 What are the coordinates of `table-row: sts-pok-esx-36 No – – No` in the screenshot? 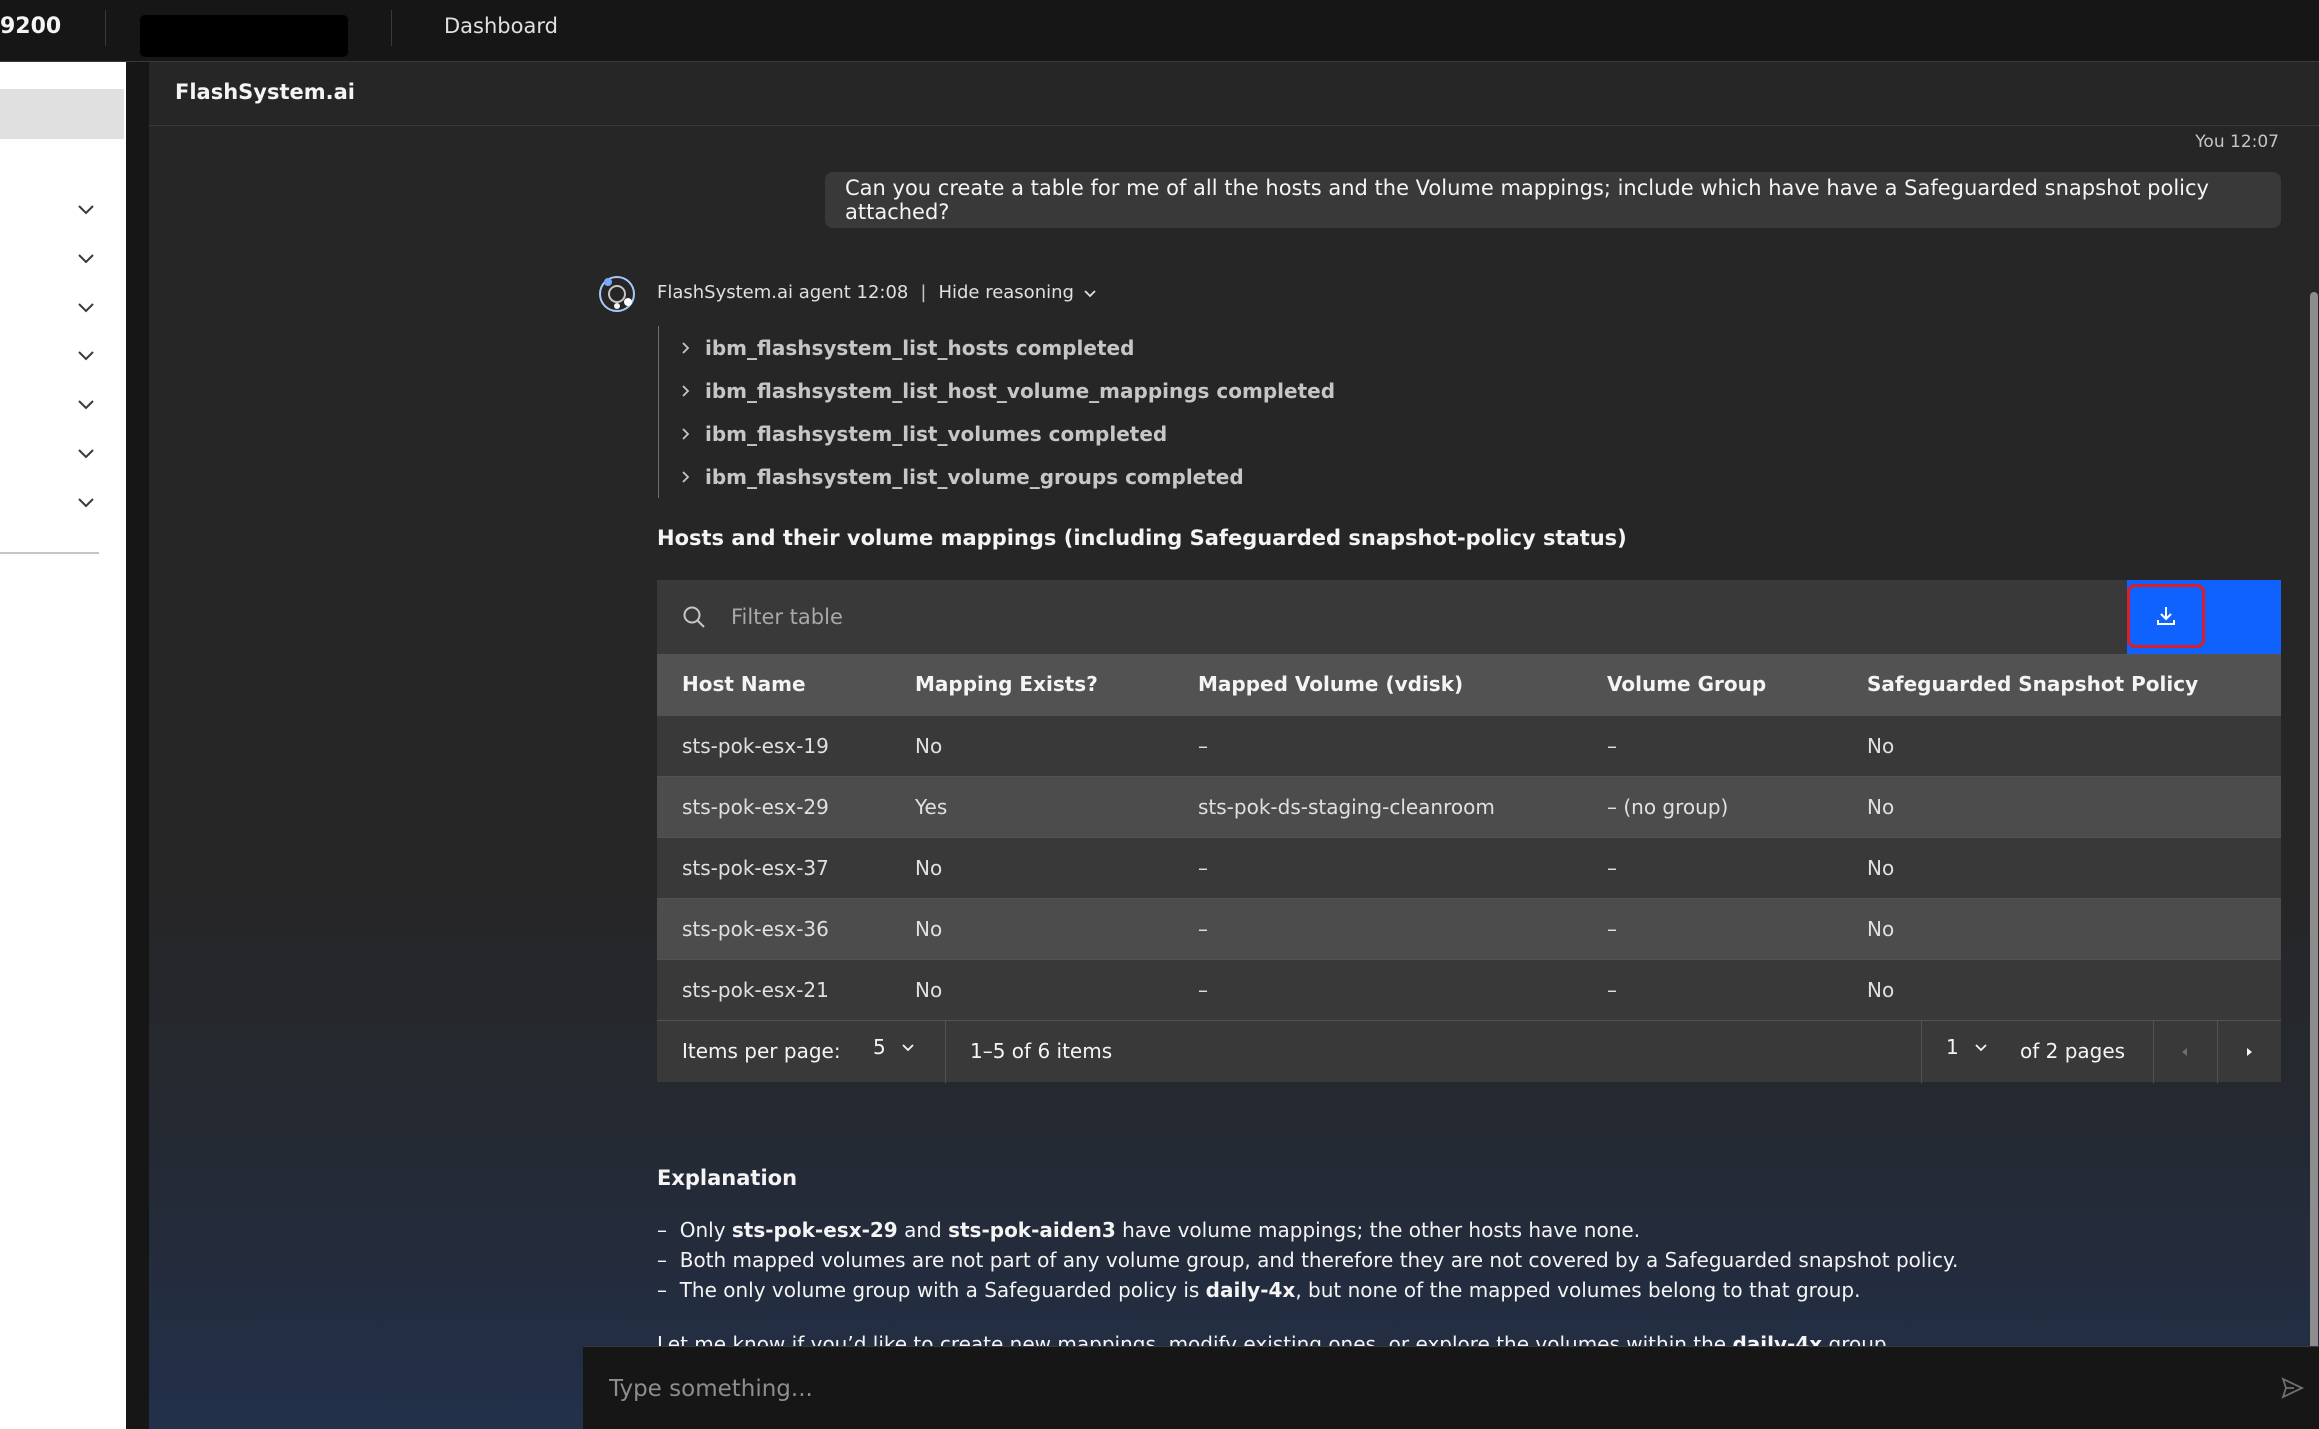 It's located at (1469, 928).